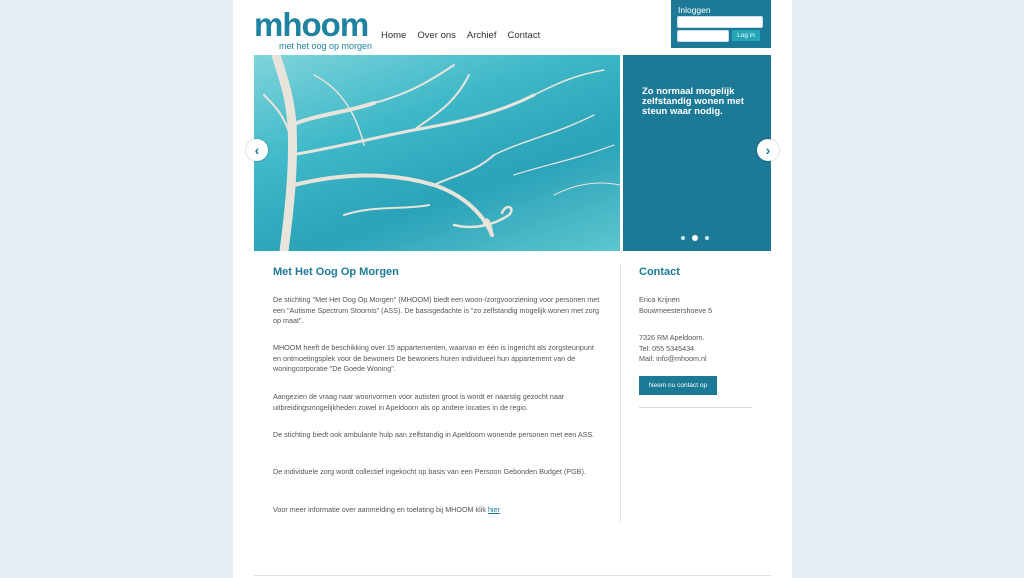 The width and height of the screenshot is (1024, 578). What do you see at coordinates (336, 272) in the screenshot?
I see `main-title: Met Het Oog Op Morgen` at bounding box center [336, 272].